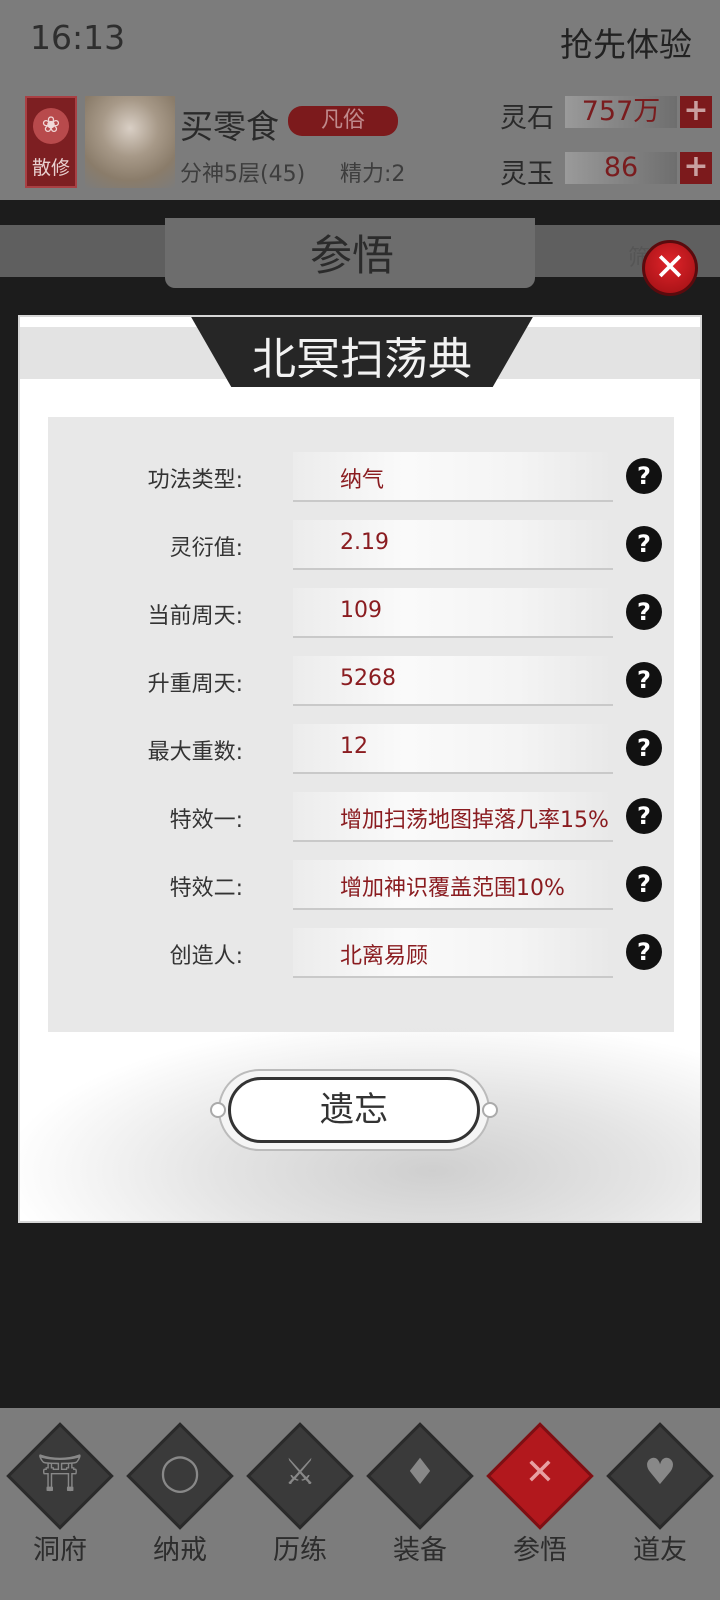  Describe the element at coordinates (362, 359) in the screenshot. I see `dialog-title: 北冥扫荡典` at that location.